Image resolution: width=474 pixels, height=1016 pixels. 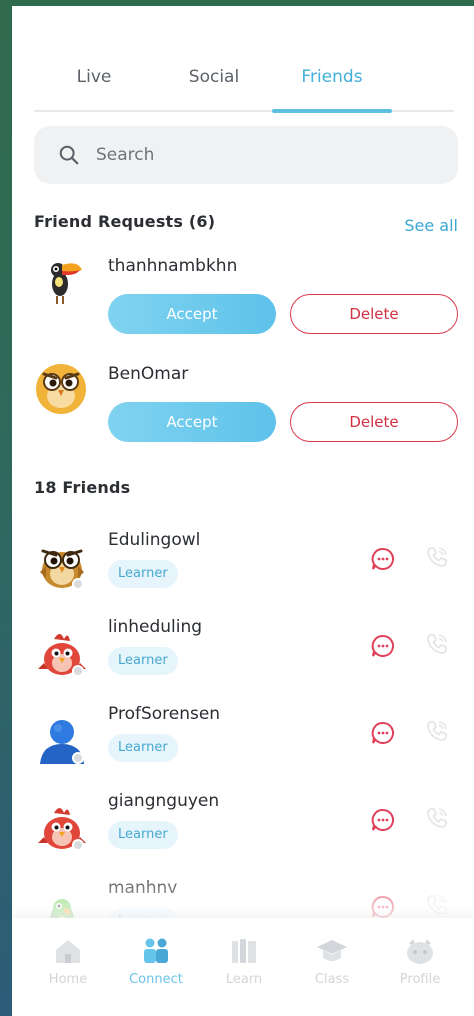 I want to click on nav-connect: Connect, so click(x=156, y=961).